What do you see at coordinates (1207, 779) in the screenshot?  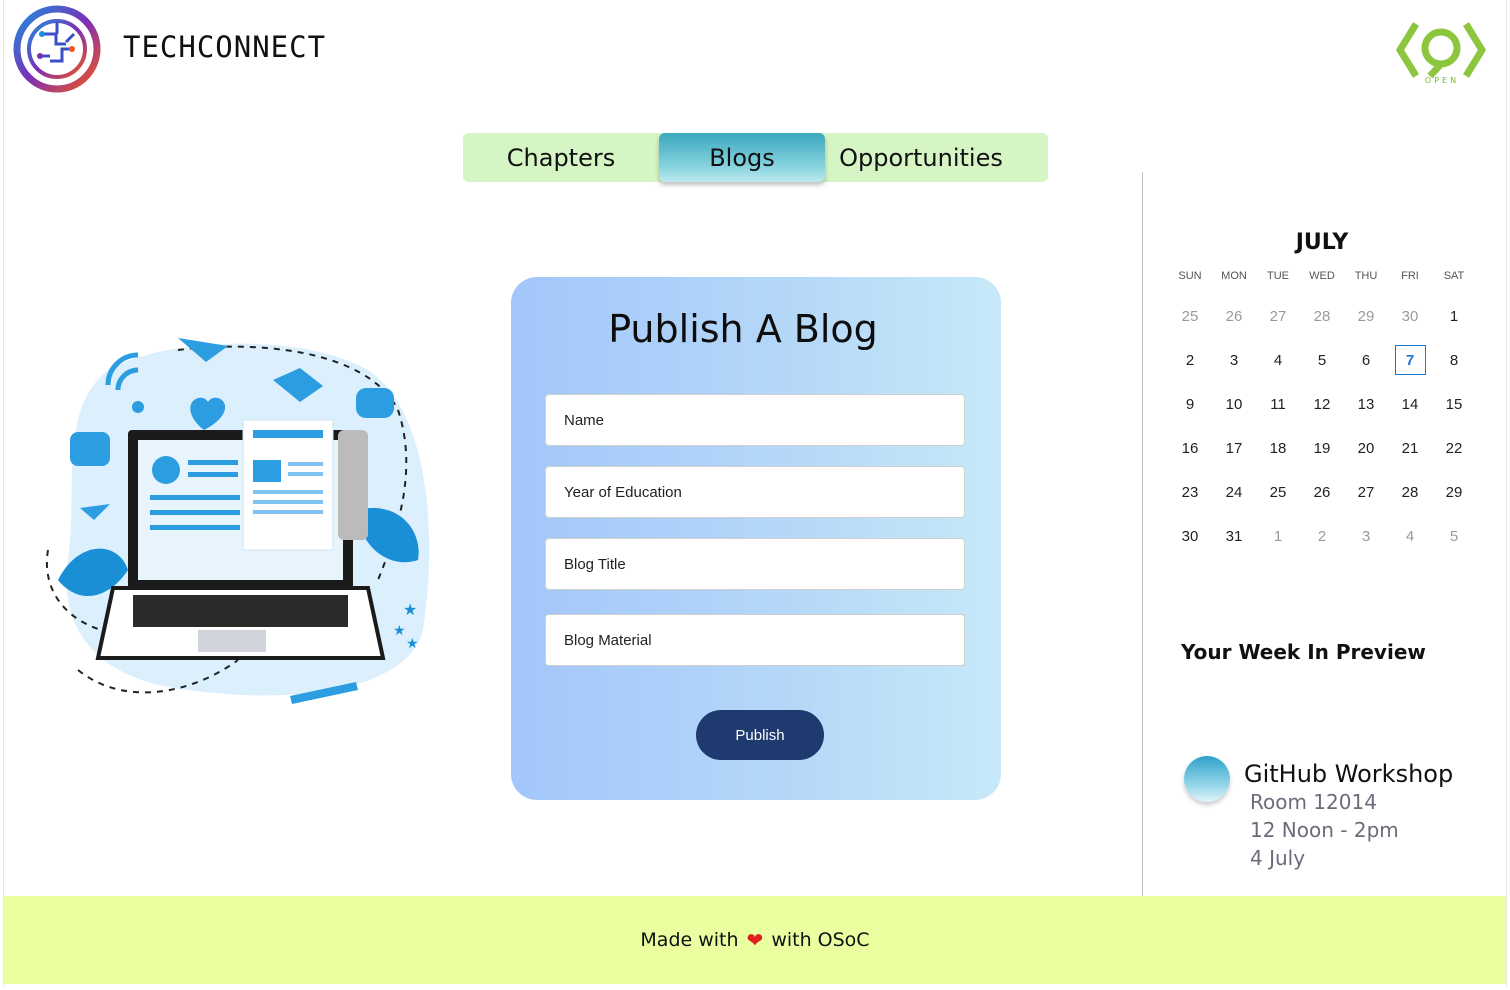 I see `event-indicator` at bounding box center [1207, 779].